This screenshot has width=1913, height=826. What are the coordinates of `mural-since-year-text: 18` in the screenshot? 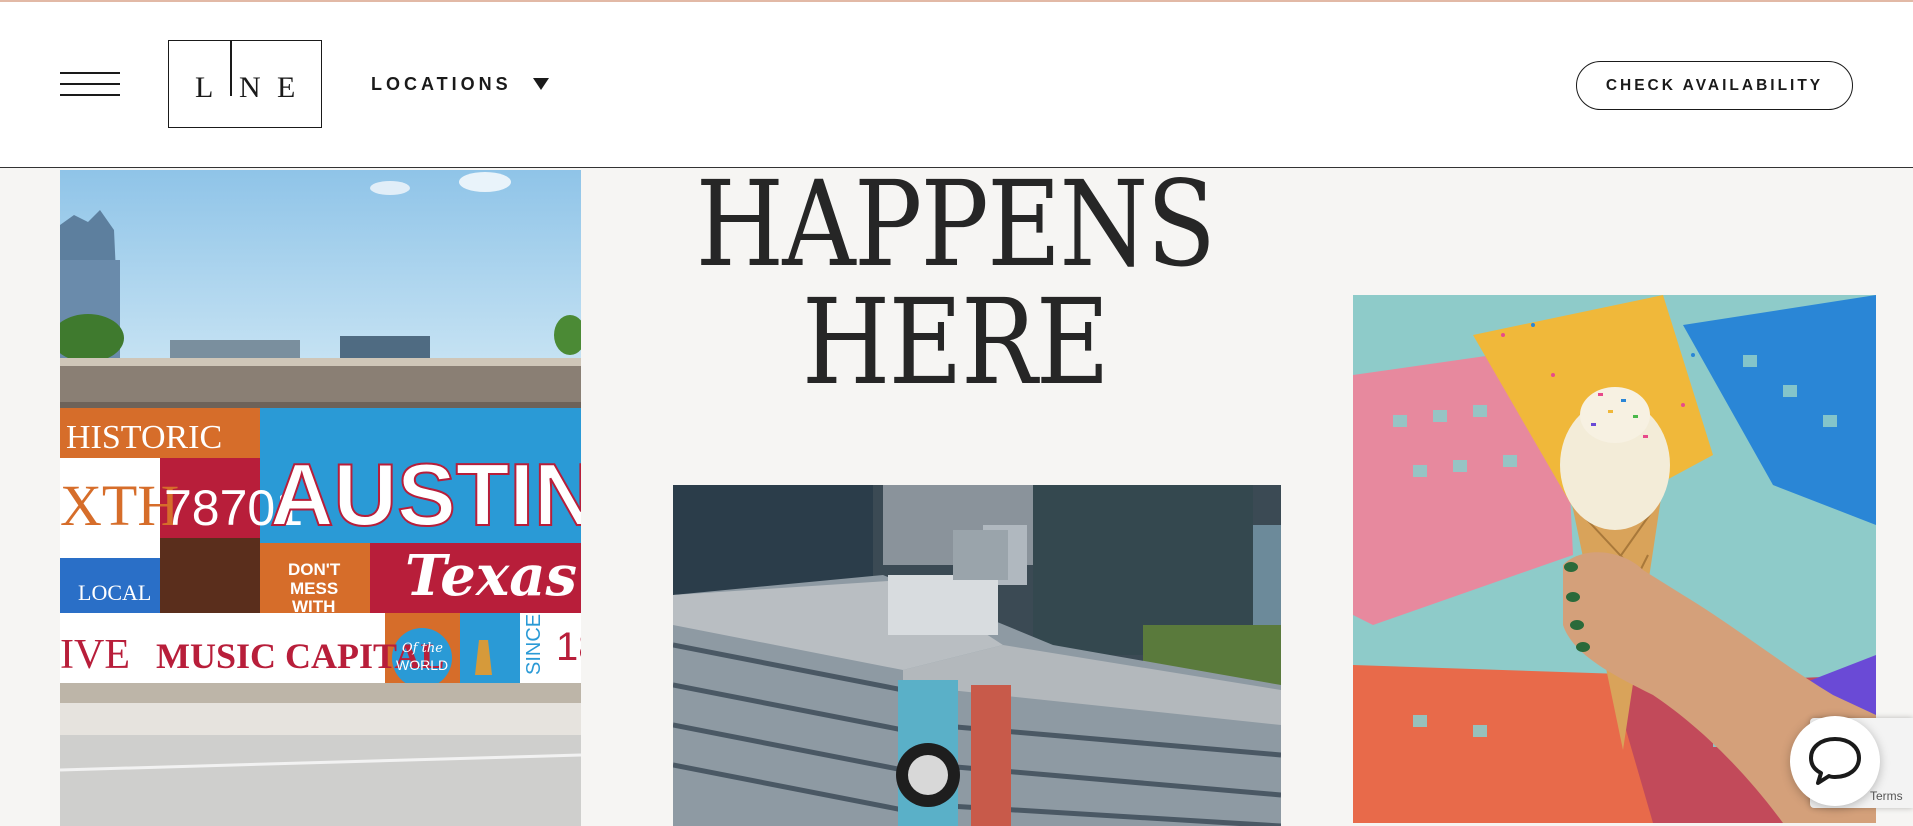 It's located at (568, 647).